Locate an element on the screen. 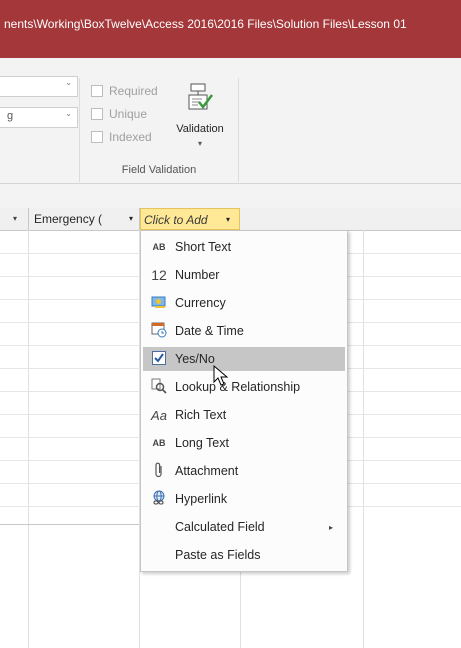 The image size is (461, 648). menu-item-label: Currency is located at coordinates (200, 303).